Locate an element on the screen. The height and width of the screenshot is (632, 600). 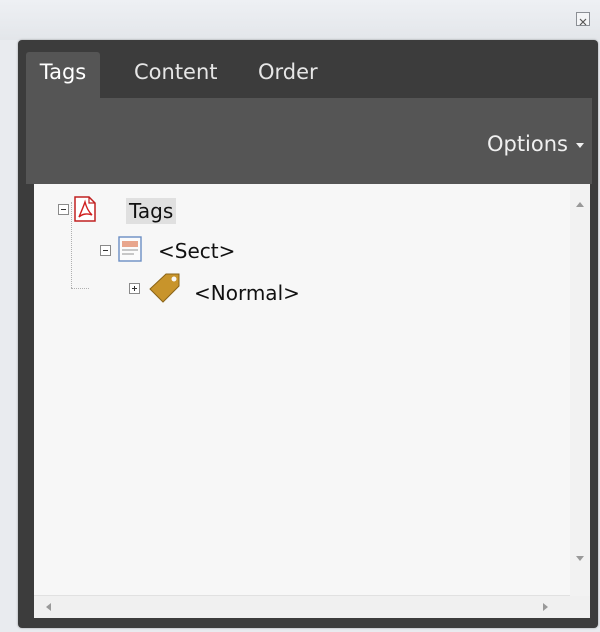
tree-node-tags-label: Tags is located at coordinates (151, 211).